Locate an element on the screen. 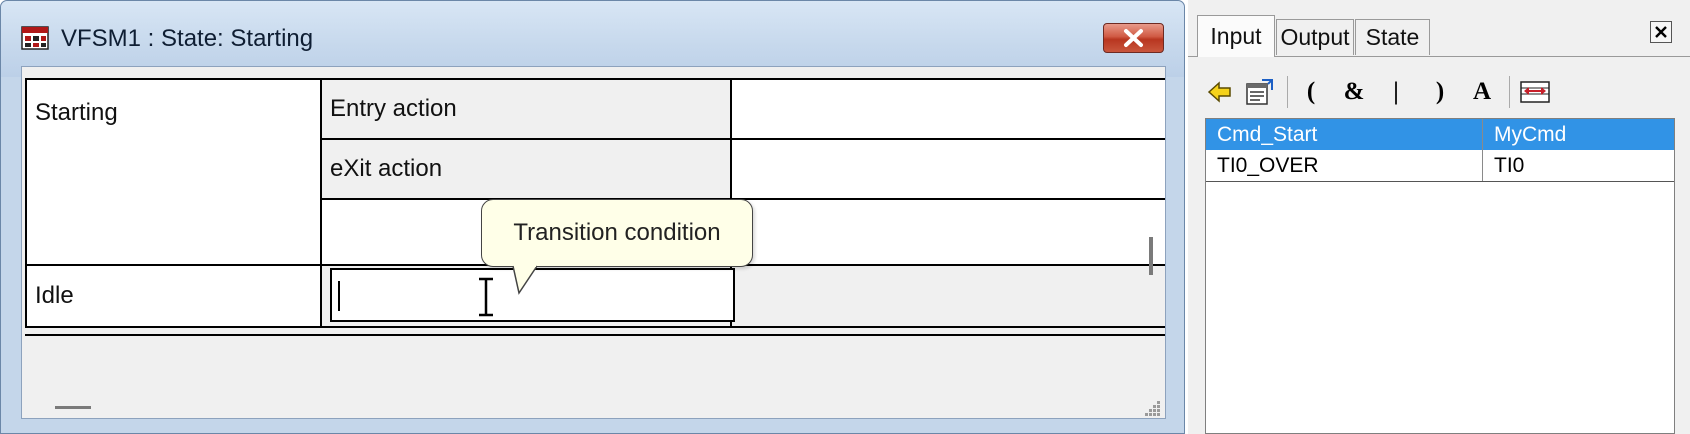 The width and height of the screenshot is (1690, 434). tab-state: State is located at coordinates (1392, 37).